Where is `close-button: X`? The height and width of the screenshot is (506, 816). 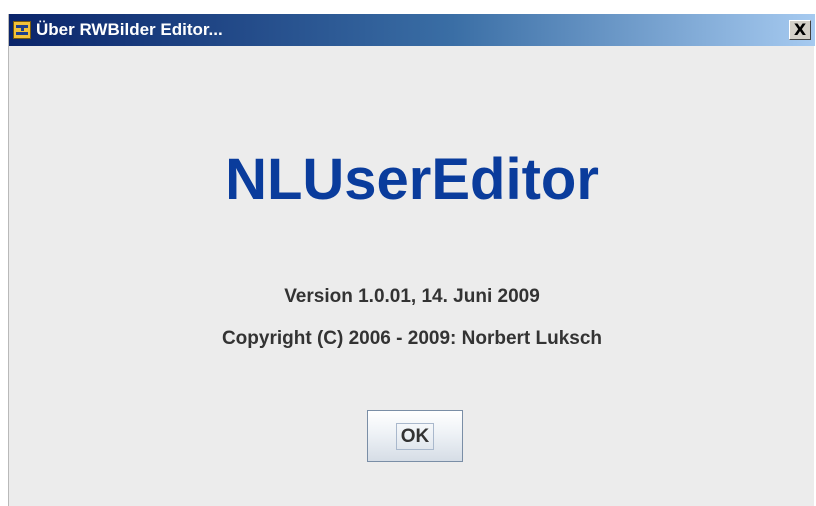 close-button: X is located at coordinates (800, 30).